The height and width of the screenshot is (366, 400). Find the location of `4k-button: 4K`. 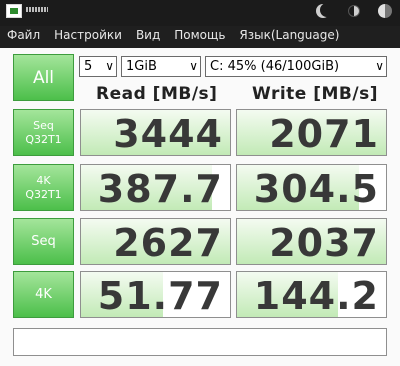

4k-button: 4K is located at coordinates (43, 294).